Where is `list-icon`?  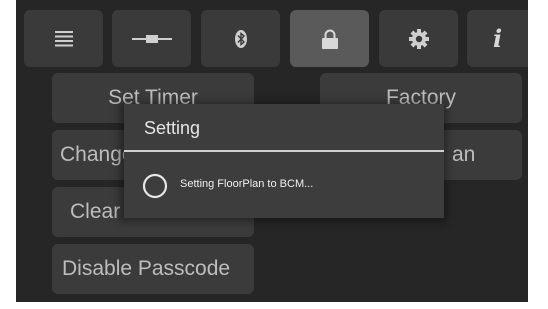 list-icon is located at coordinates (63, 38).